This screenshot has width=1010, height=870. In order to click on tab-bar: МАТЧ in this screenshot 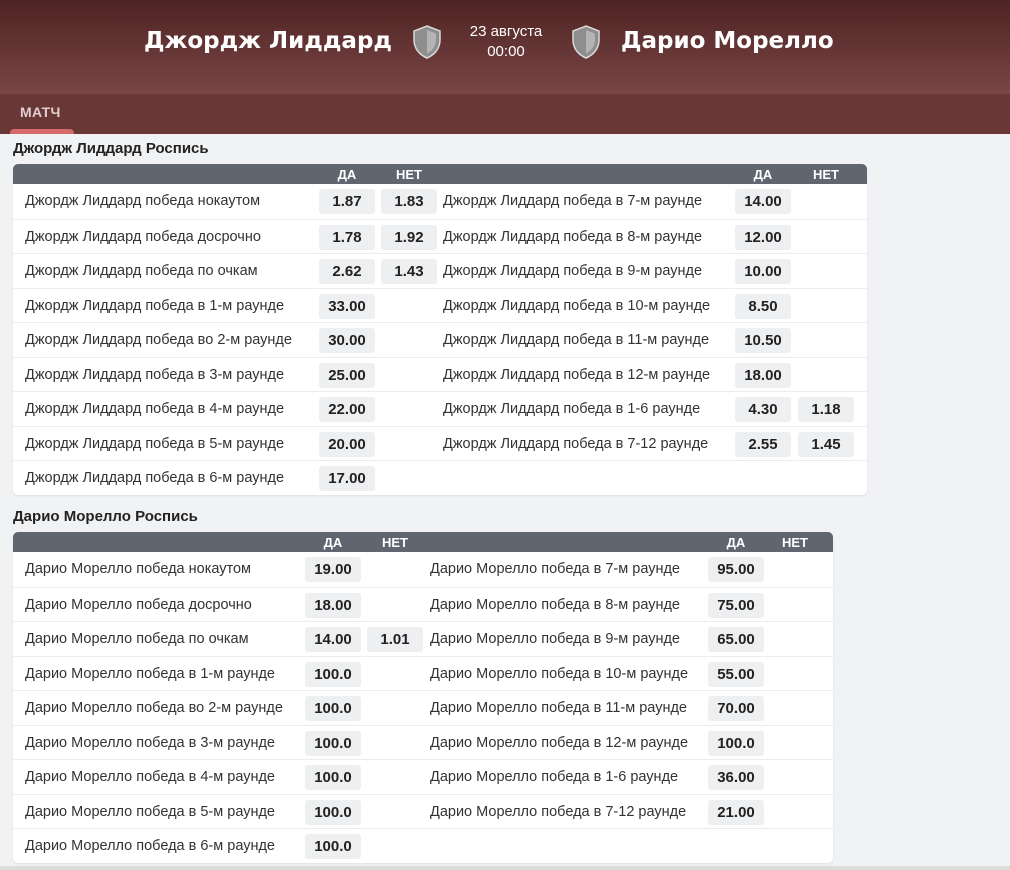, I will do `click(505, 114)`.